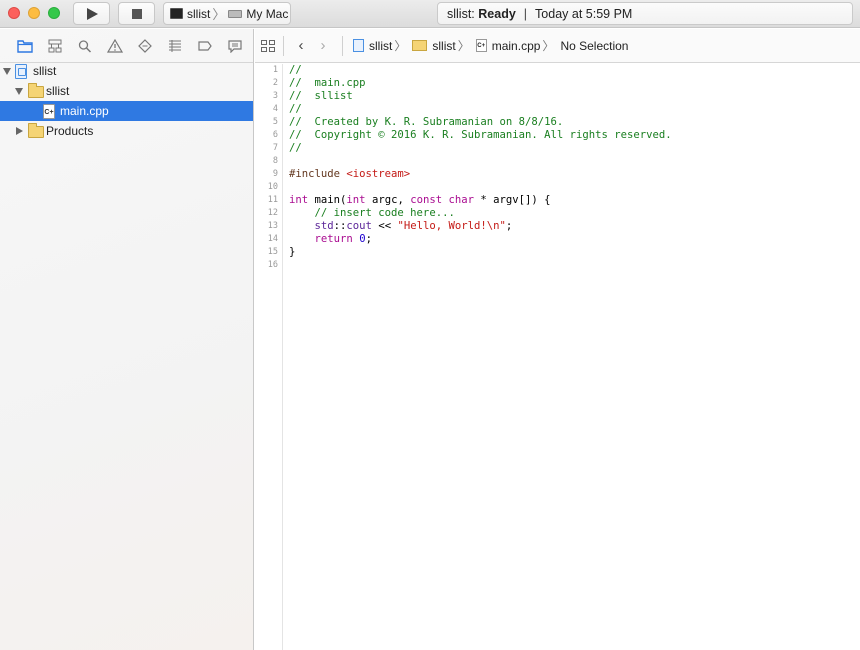 The width and height of the screenshot is (860, 650). I want to click on code-line-cout: std::cout << "Hello, World!\n";, so click(401, 226).